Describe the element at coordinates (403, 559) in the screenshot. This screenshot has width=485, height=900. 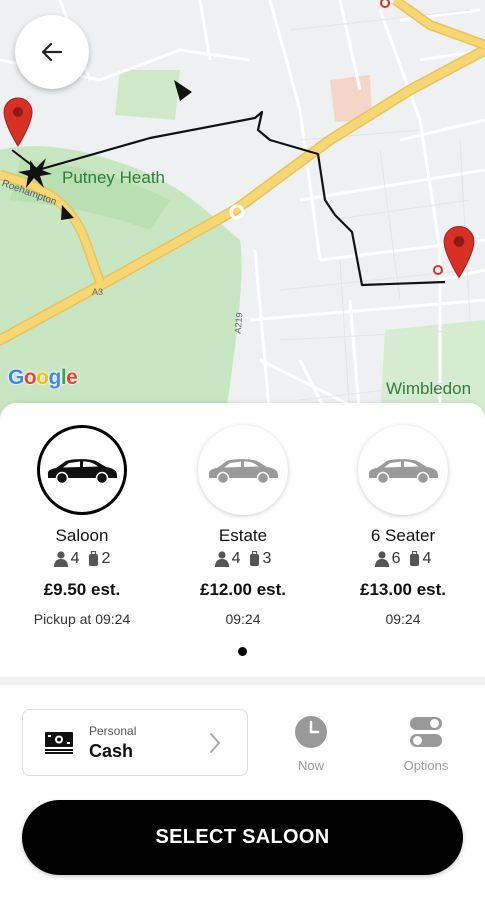
I see `vehicle-capacity: 6 4` at that location.